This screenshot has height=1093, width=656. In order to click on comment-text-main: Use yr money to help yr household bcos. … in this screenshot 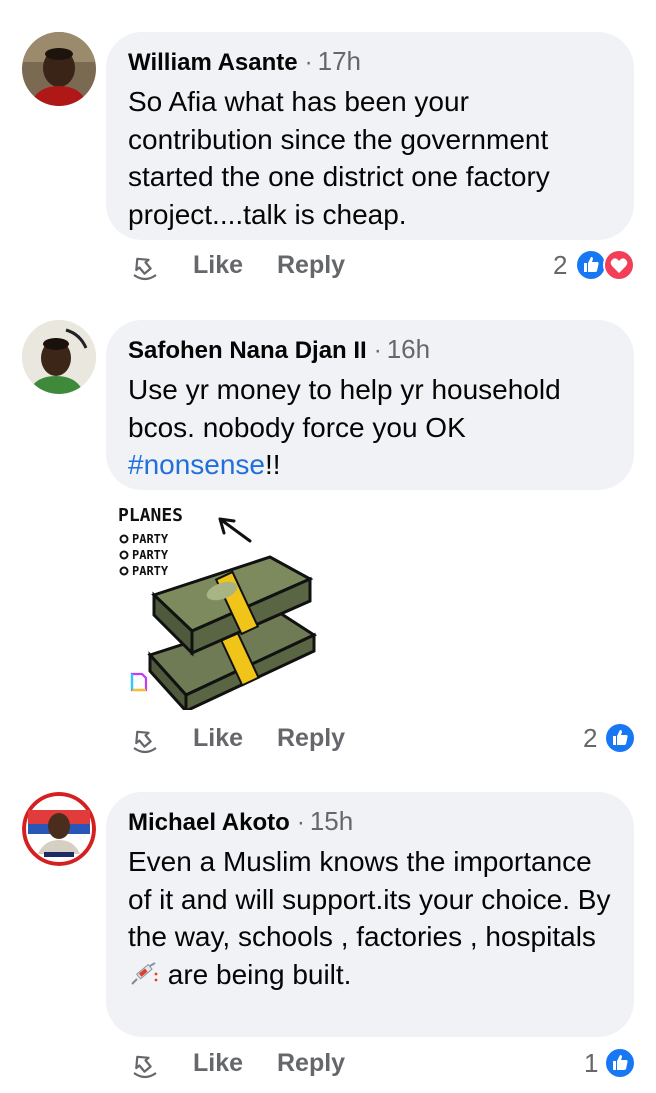, I will do `click(344, 408)`.